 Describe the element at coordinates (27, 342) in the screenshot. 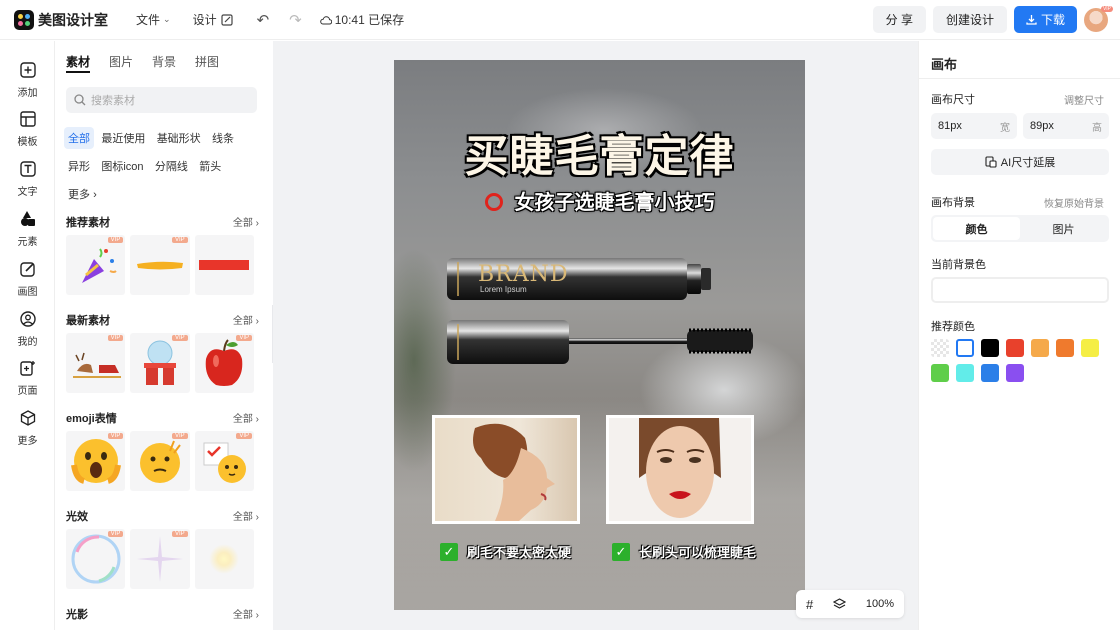

I see `rail-label: 我的` at that location.